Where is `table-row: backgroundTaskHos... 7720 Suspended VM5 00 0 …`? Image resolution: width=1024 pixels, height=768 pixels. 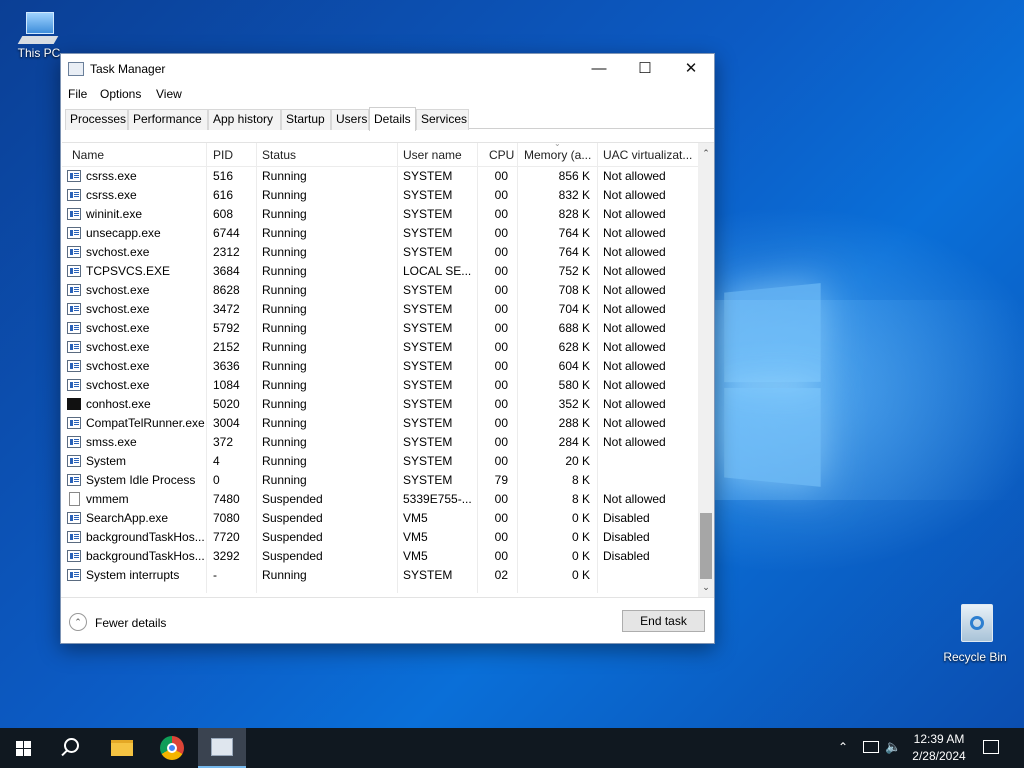 table-row: backgroundTaskHos... 7720 Suspended VM5 00 0 … is located at coordinates (380, 537).